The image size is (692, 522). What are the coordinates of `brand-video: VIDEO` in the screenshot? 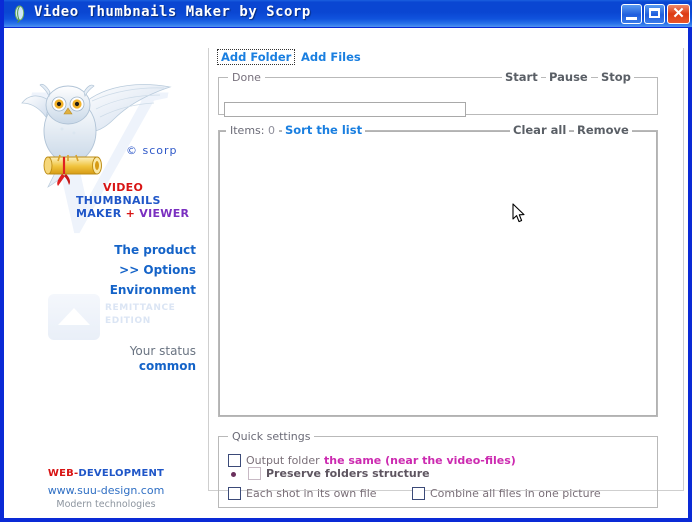 It's located at (123, 187).